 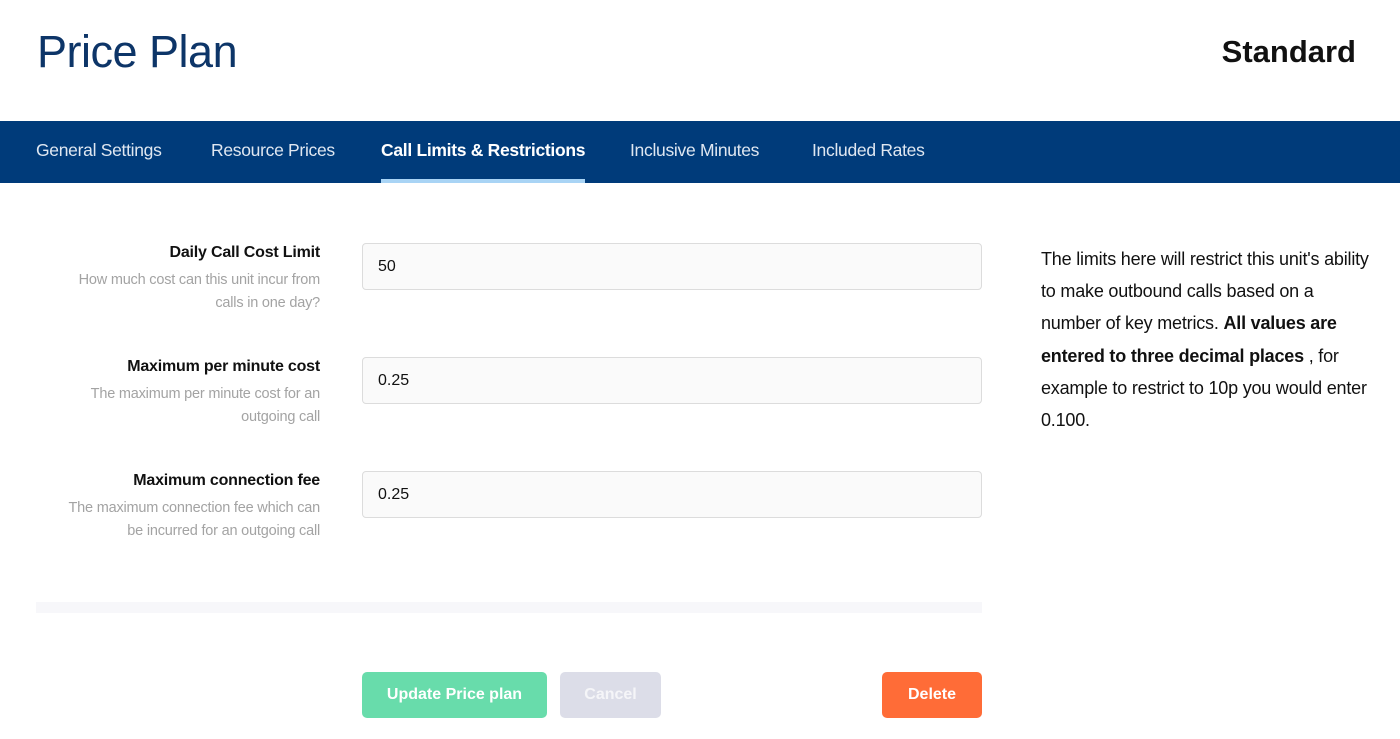 I want to click on max-per-minute-cost-input, so click(x=672, y=380).